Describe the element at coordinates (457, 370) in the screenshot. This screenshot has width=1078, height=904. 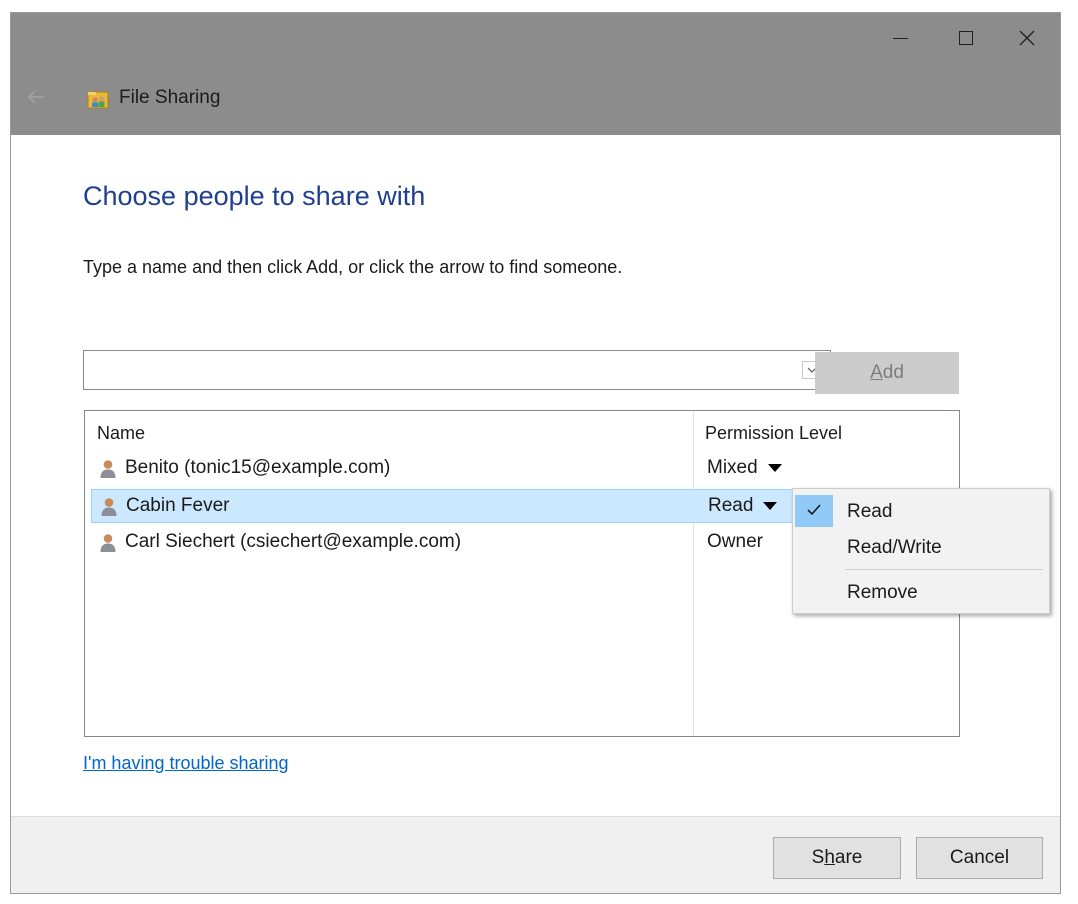
I see `name-combobox` at that location.